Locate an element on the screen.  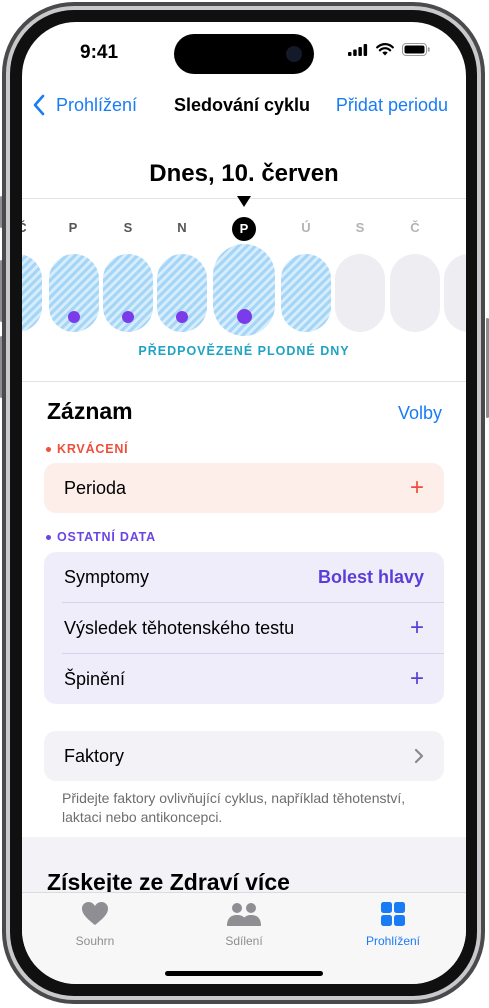
tab-sharing-label: Sdílení is located at coordinates (244, 941).